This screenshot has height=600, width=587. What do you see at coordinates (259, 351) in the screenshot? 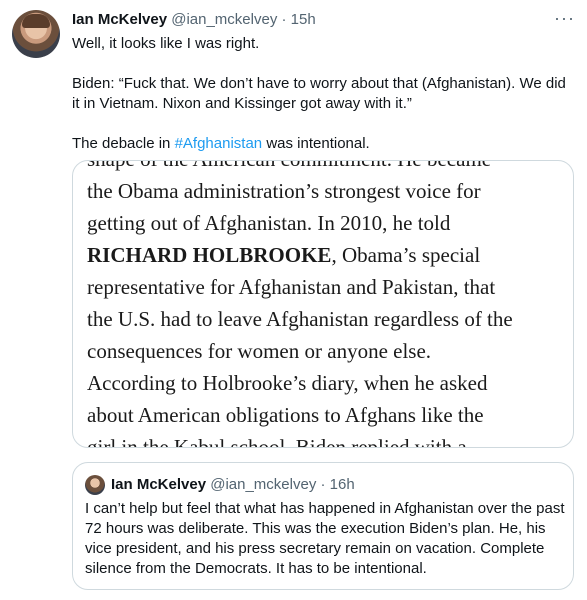
I see `excerpt-line: consequences for women or anyone else.` at bounding box center [259, 351].